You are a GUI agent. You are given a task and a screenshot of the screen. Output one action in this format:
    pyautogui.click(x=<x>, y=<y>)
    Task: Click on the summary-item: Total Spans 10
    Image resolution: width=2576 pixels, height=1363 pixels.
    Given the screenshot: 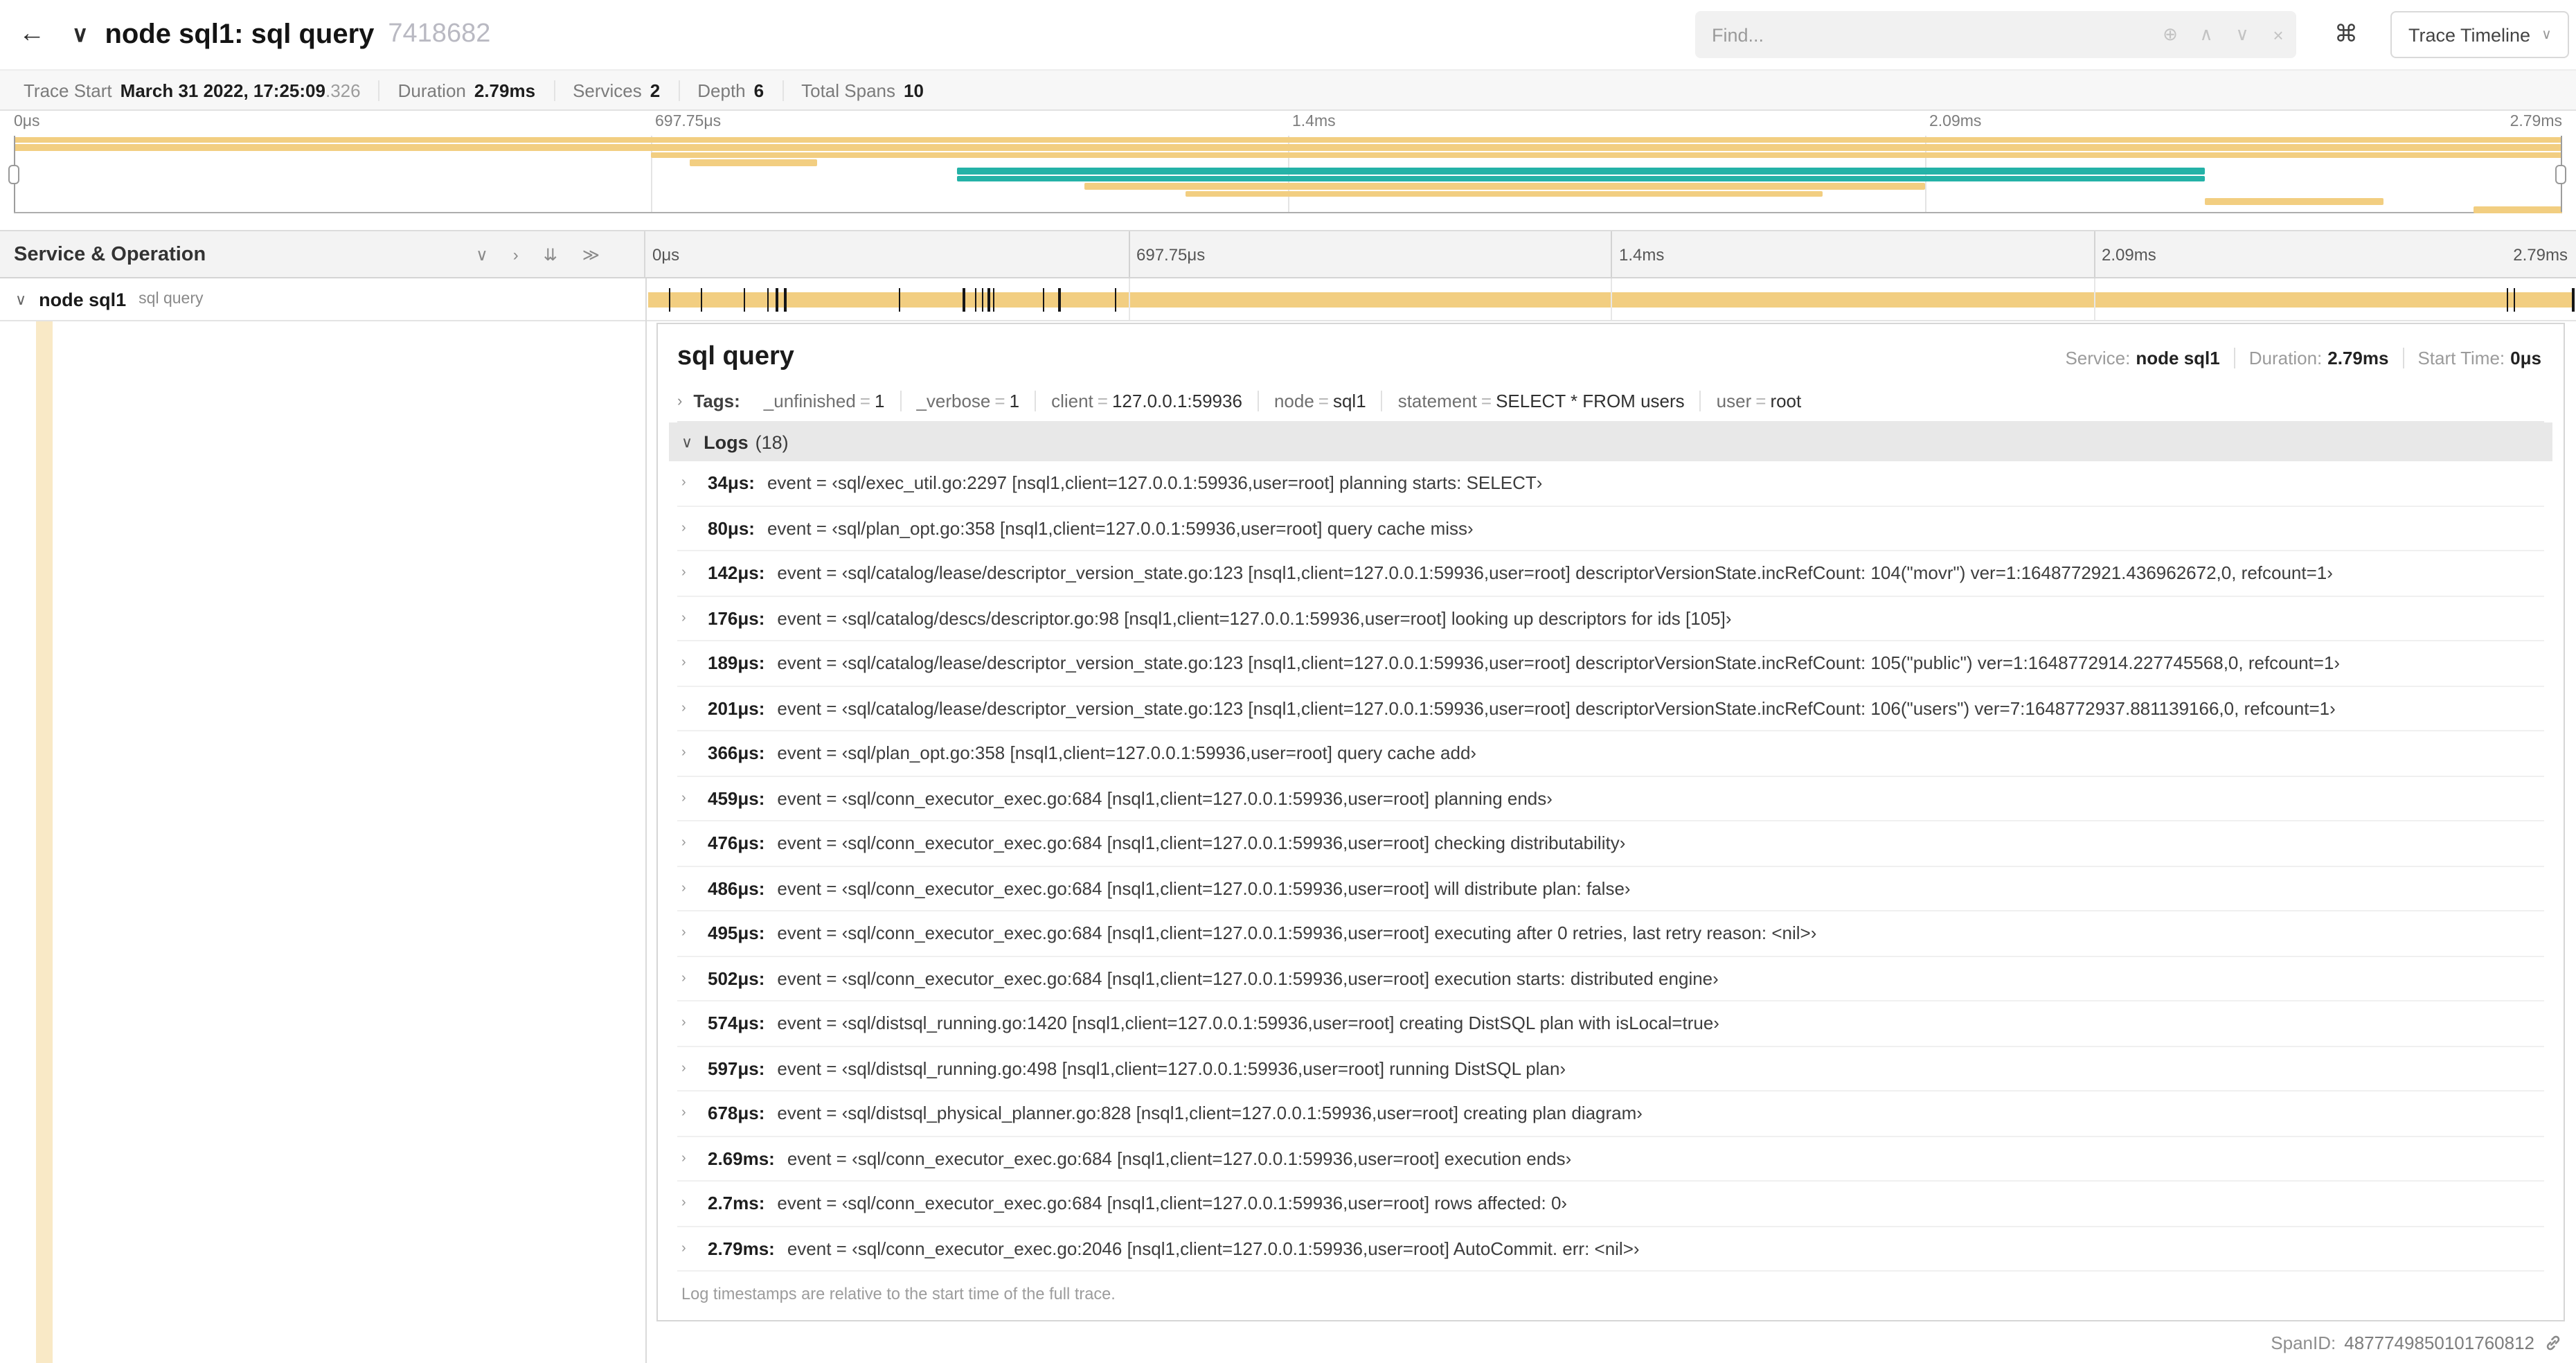 What is the action you would take?
    pyautogui.click(x=862, y=90)
    